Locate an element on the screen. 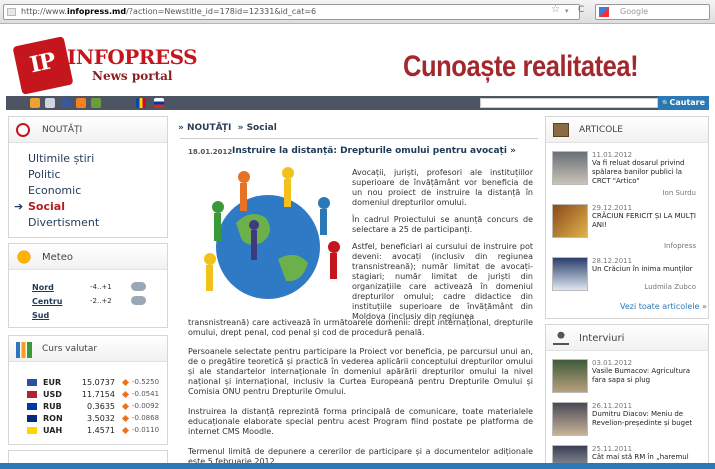 This screenshot has height=469, width=715. bookmark-star-icon: ☆ is located at coordinates (555, 9).